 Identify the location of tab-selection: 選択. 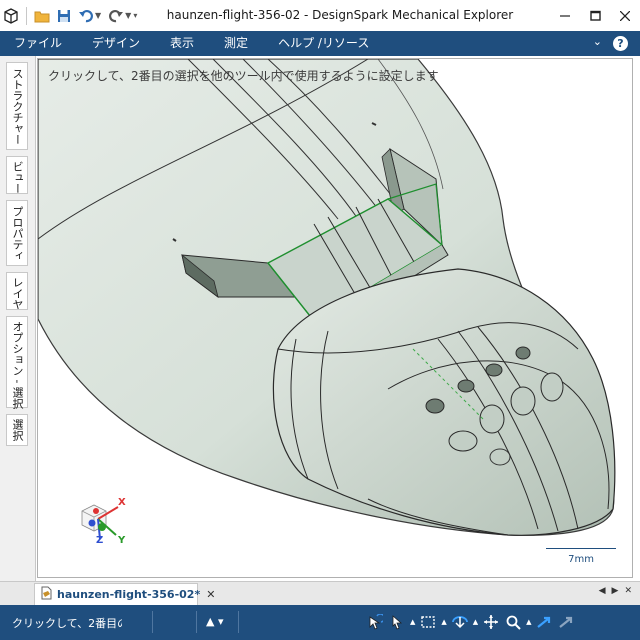
(17, 430).